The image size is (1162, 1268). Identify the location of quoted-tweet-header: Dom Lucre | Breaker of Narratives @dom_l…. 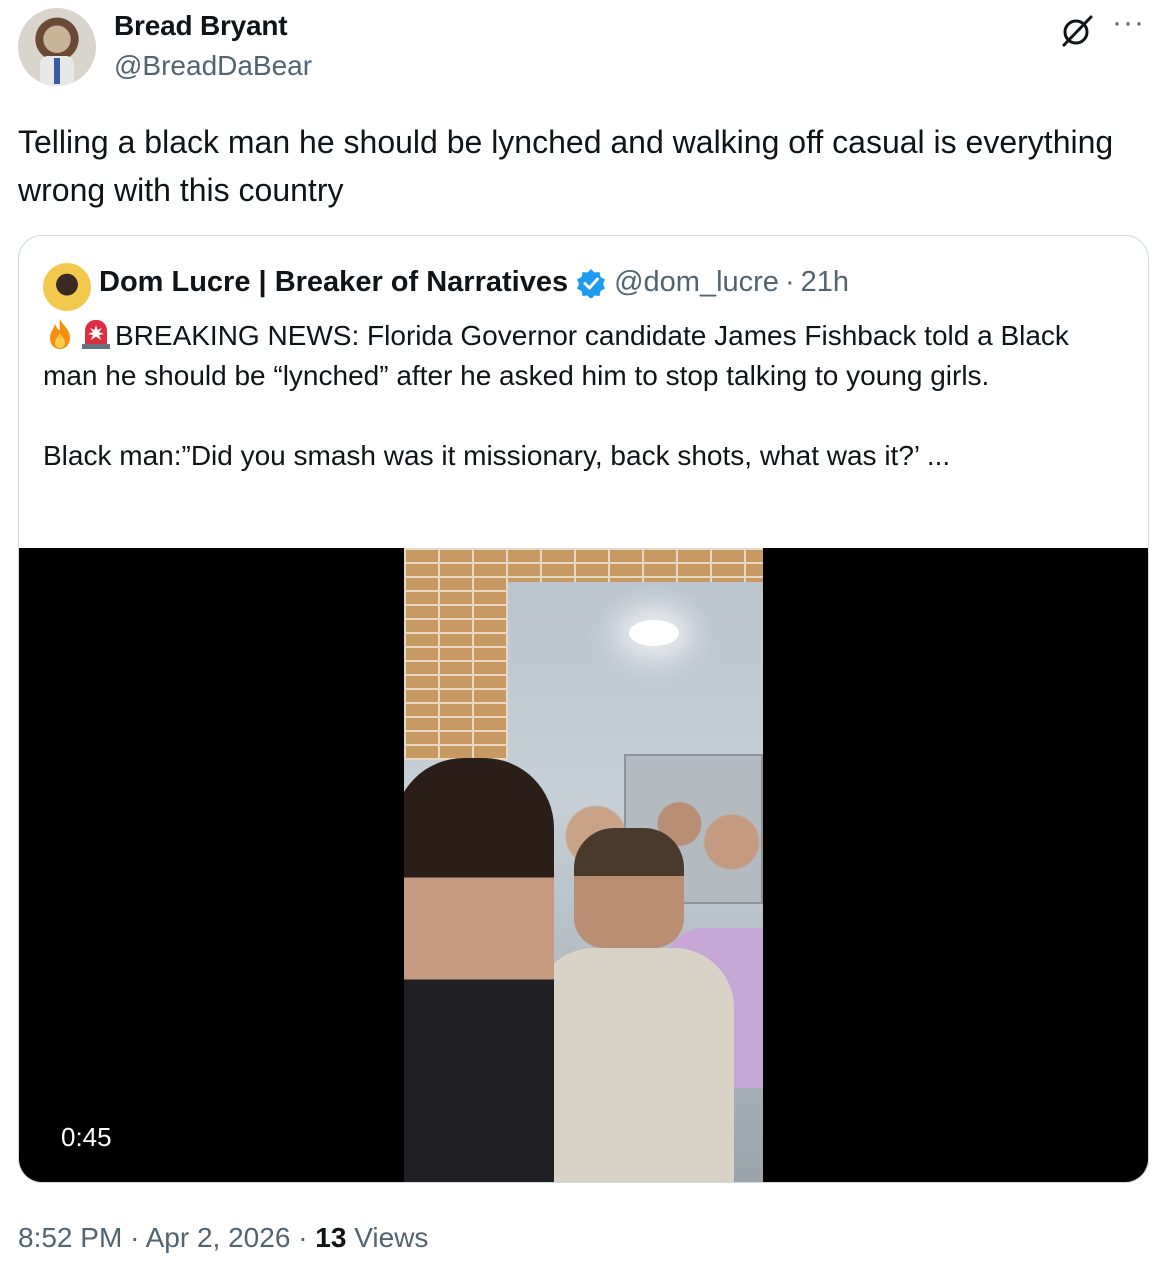
(474, 282).